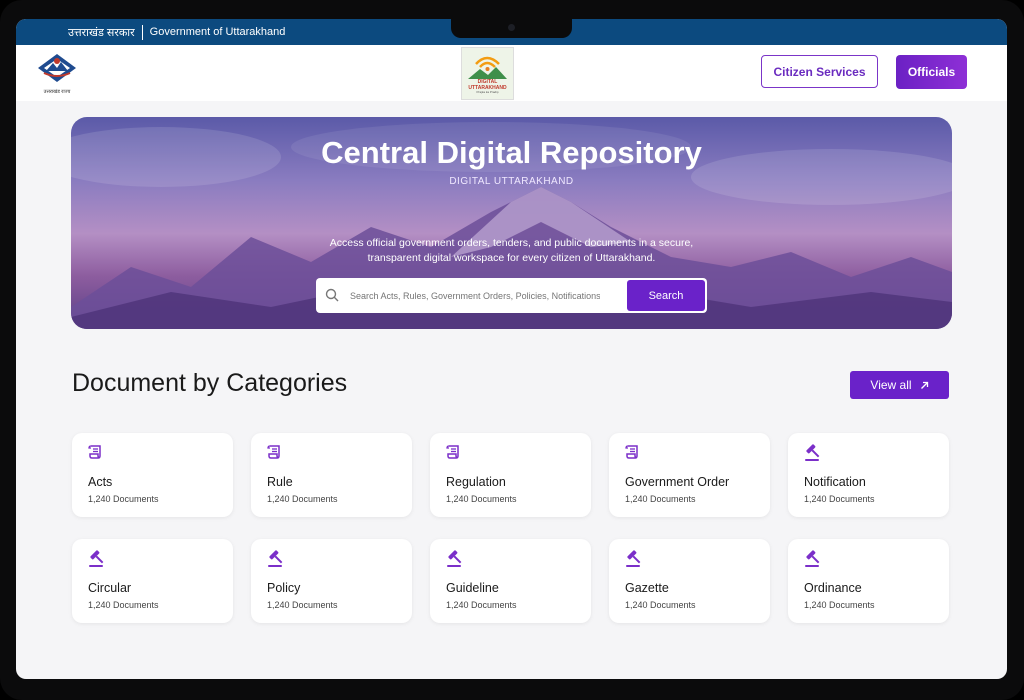  I want to click on category-name: Circular, so click(110, 588).